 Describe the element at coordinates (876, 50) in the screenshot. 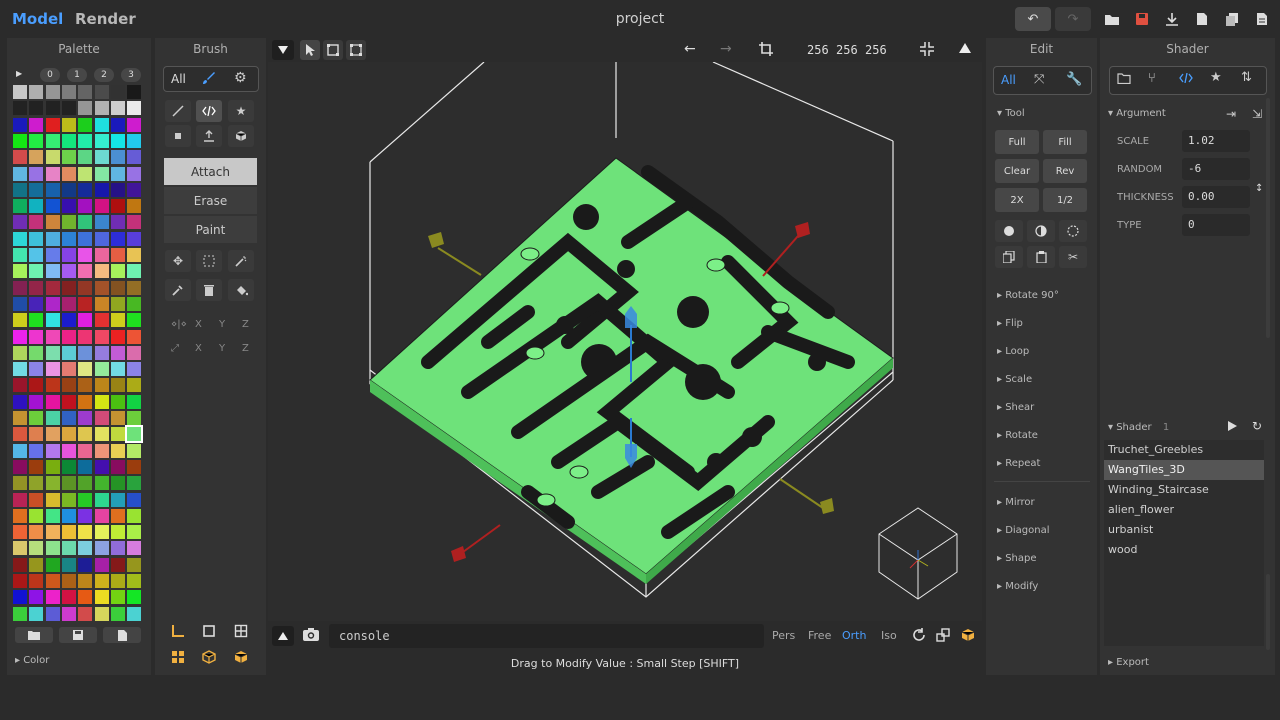

I see `dim-z-field: 256` at that location.